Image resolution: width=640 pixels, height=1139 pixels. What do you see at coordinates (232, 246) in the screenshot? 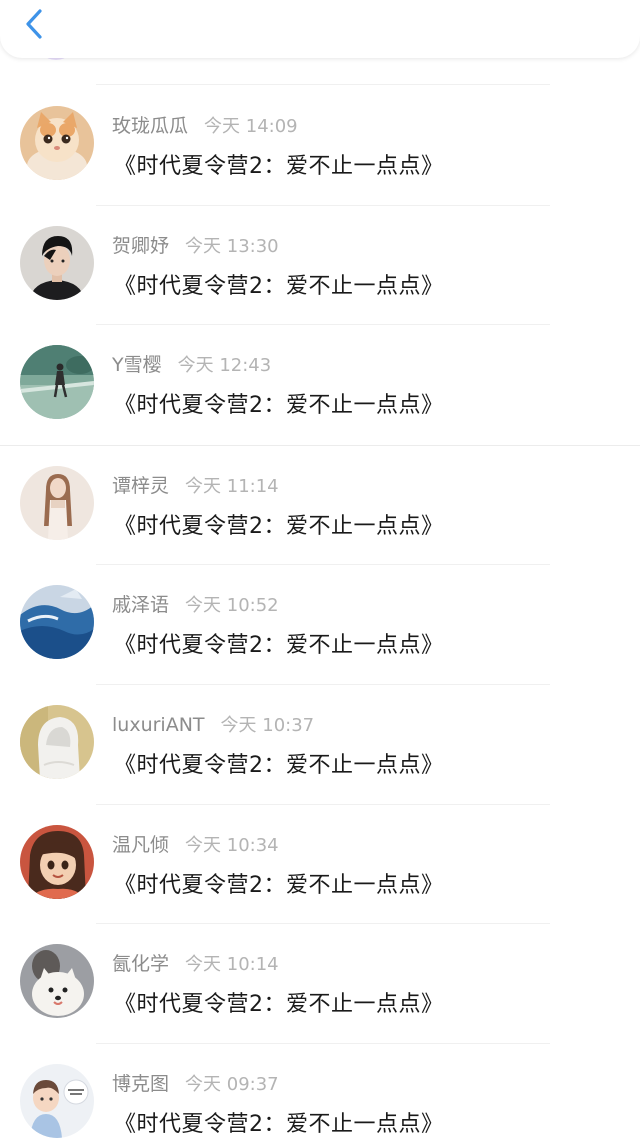
I see `timestamp: 今天 13:30` at bounding box center [232, 246].